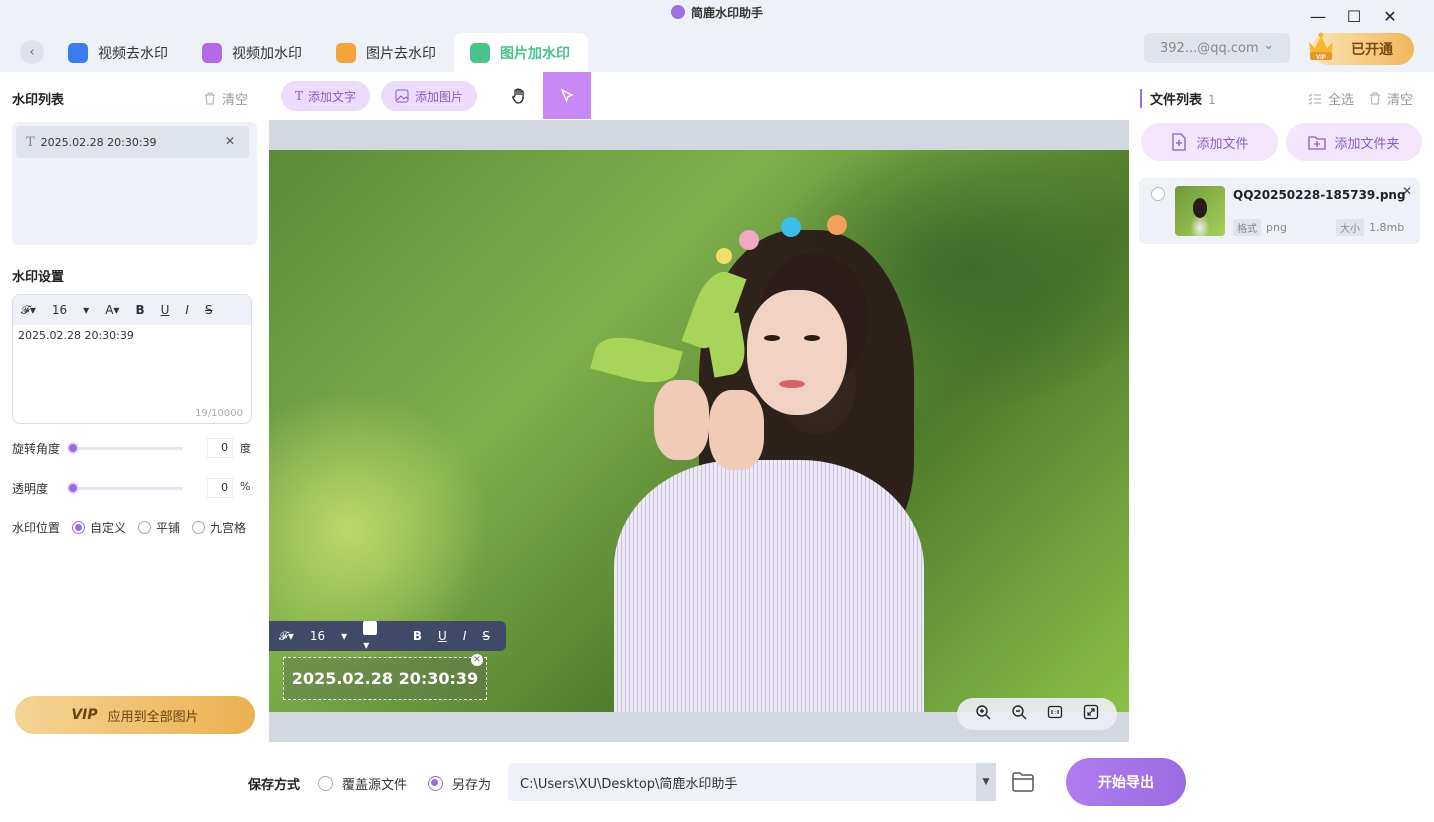 The height and width of the screenshot is (822, 1434). I want to click on photo-hand, so click(681, 420).